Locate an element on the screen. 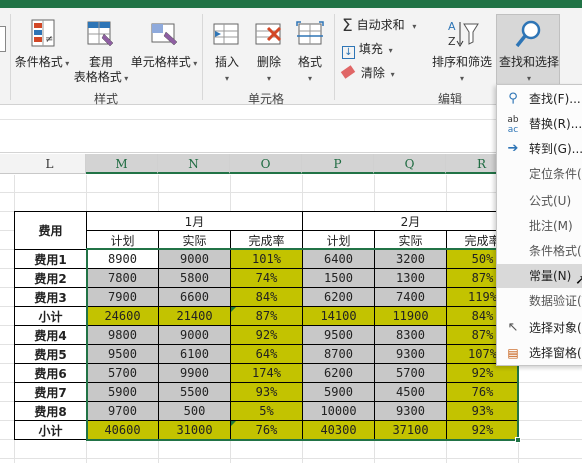 This screenshot has width=582, height=463. table-cell: 40600 is located at coordinates (122, 430).